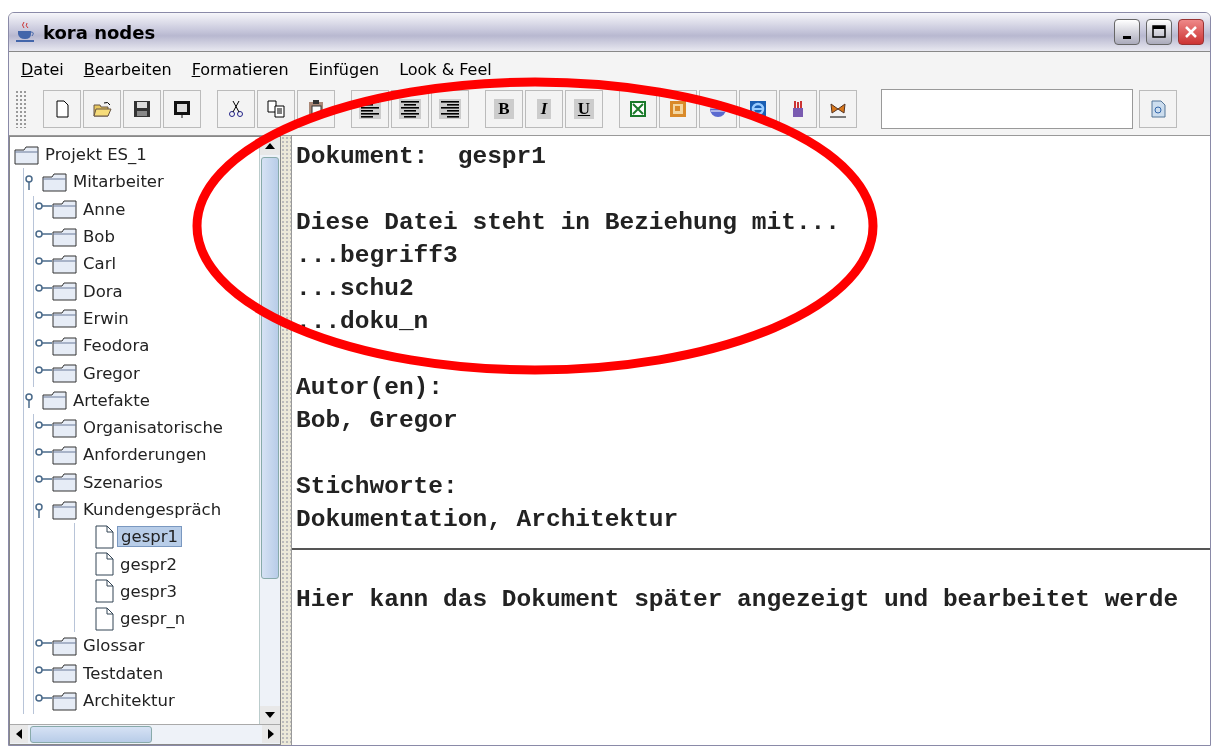 The width and height of the screenshot is (1213, 746). I want to click on maximize-button, so click(1159, 32).